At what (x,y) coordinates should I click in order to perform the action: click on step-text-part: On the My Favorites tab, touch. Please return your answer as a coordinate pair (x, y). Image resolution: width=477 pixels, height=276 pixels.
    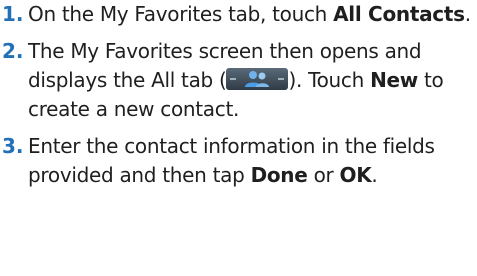
    Looking at the image, I should click on (181, 14).